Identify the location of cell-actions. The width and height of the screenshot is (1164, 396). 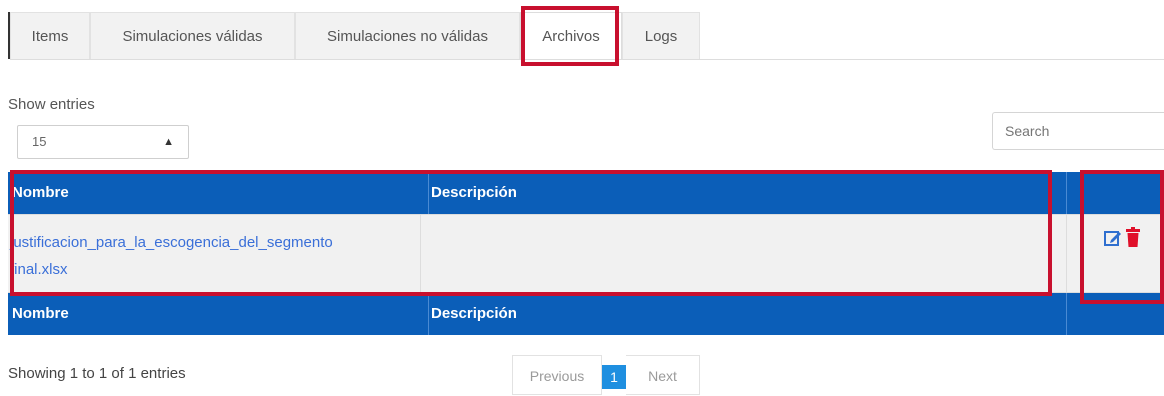
(1115, 254).